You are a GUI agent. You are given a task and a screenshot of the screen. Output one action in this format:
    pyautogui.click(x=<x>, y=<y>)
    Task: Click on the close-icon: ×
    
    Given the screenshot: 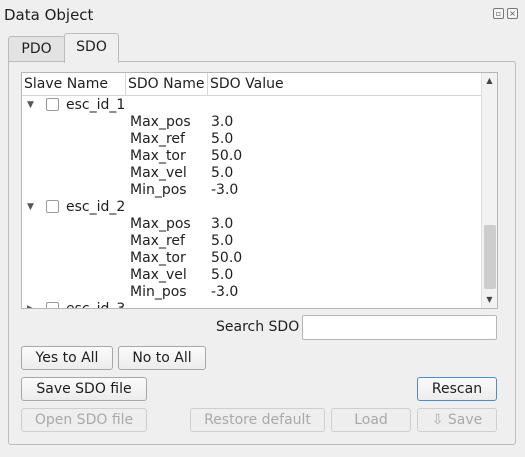 What is the action you would take?
    pyautogui.click(x=512, y=13)
    